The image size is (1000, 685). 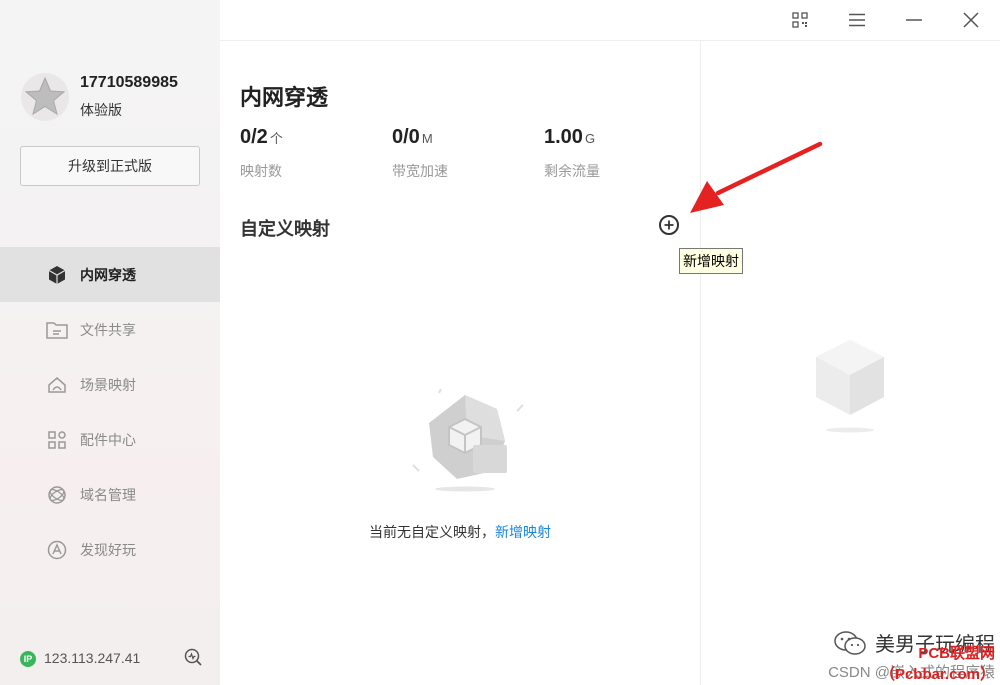 What do you see at coordinates (800, 20) in the screenshot?
I see `qr-code-icon` at bounding box center [800, 20].